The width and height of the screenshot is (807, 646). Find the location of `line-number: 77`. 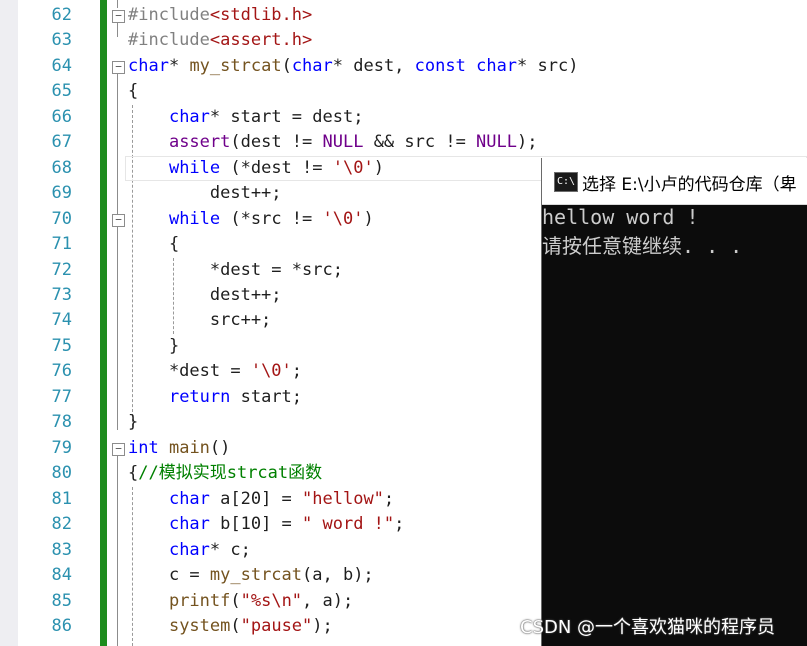

line-number: 77 is located at coordinates (61, 397).